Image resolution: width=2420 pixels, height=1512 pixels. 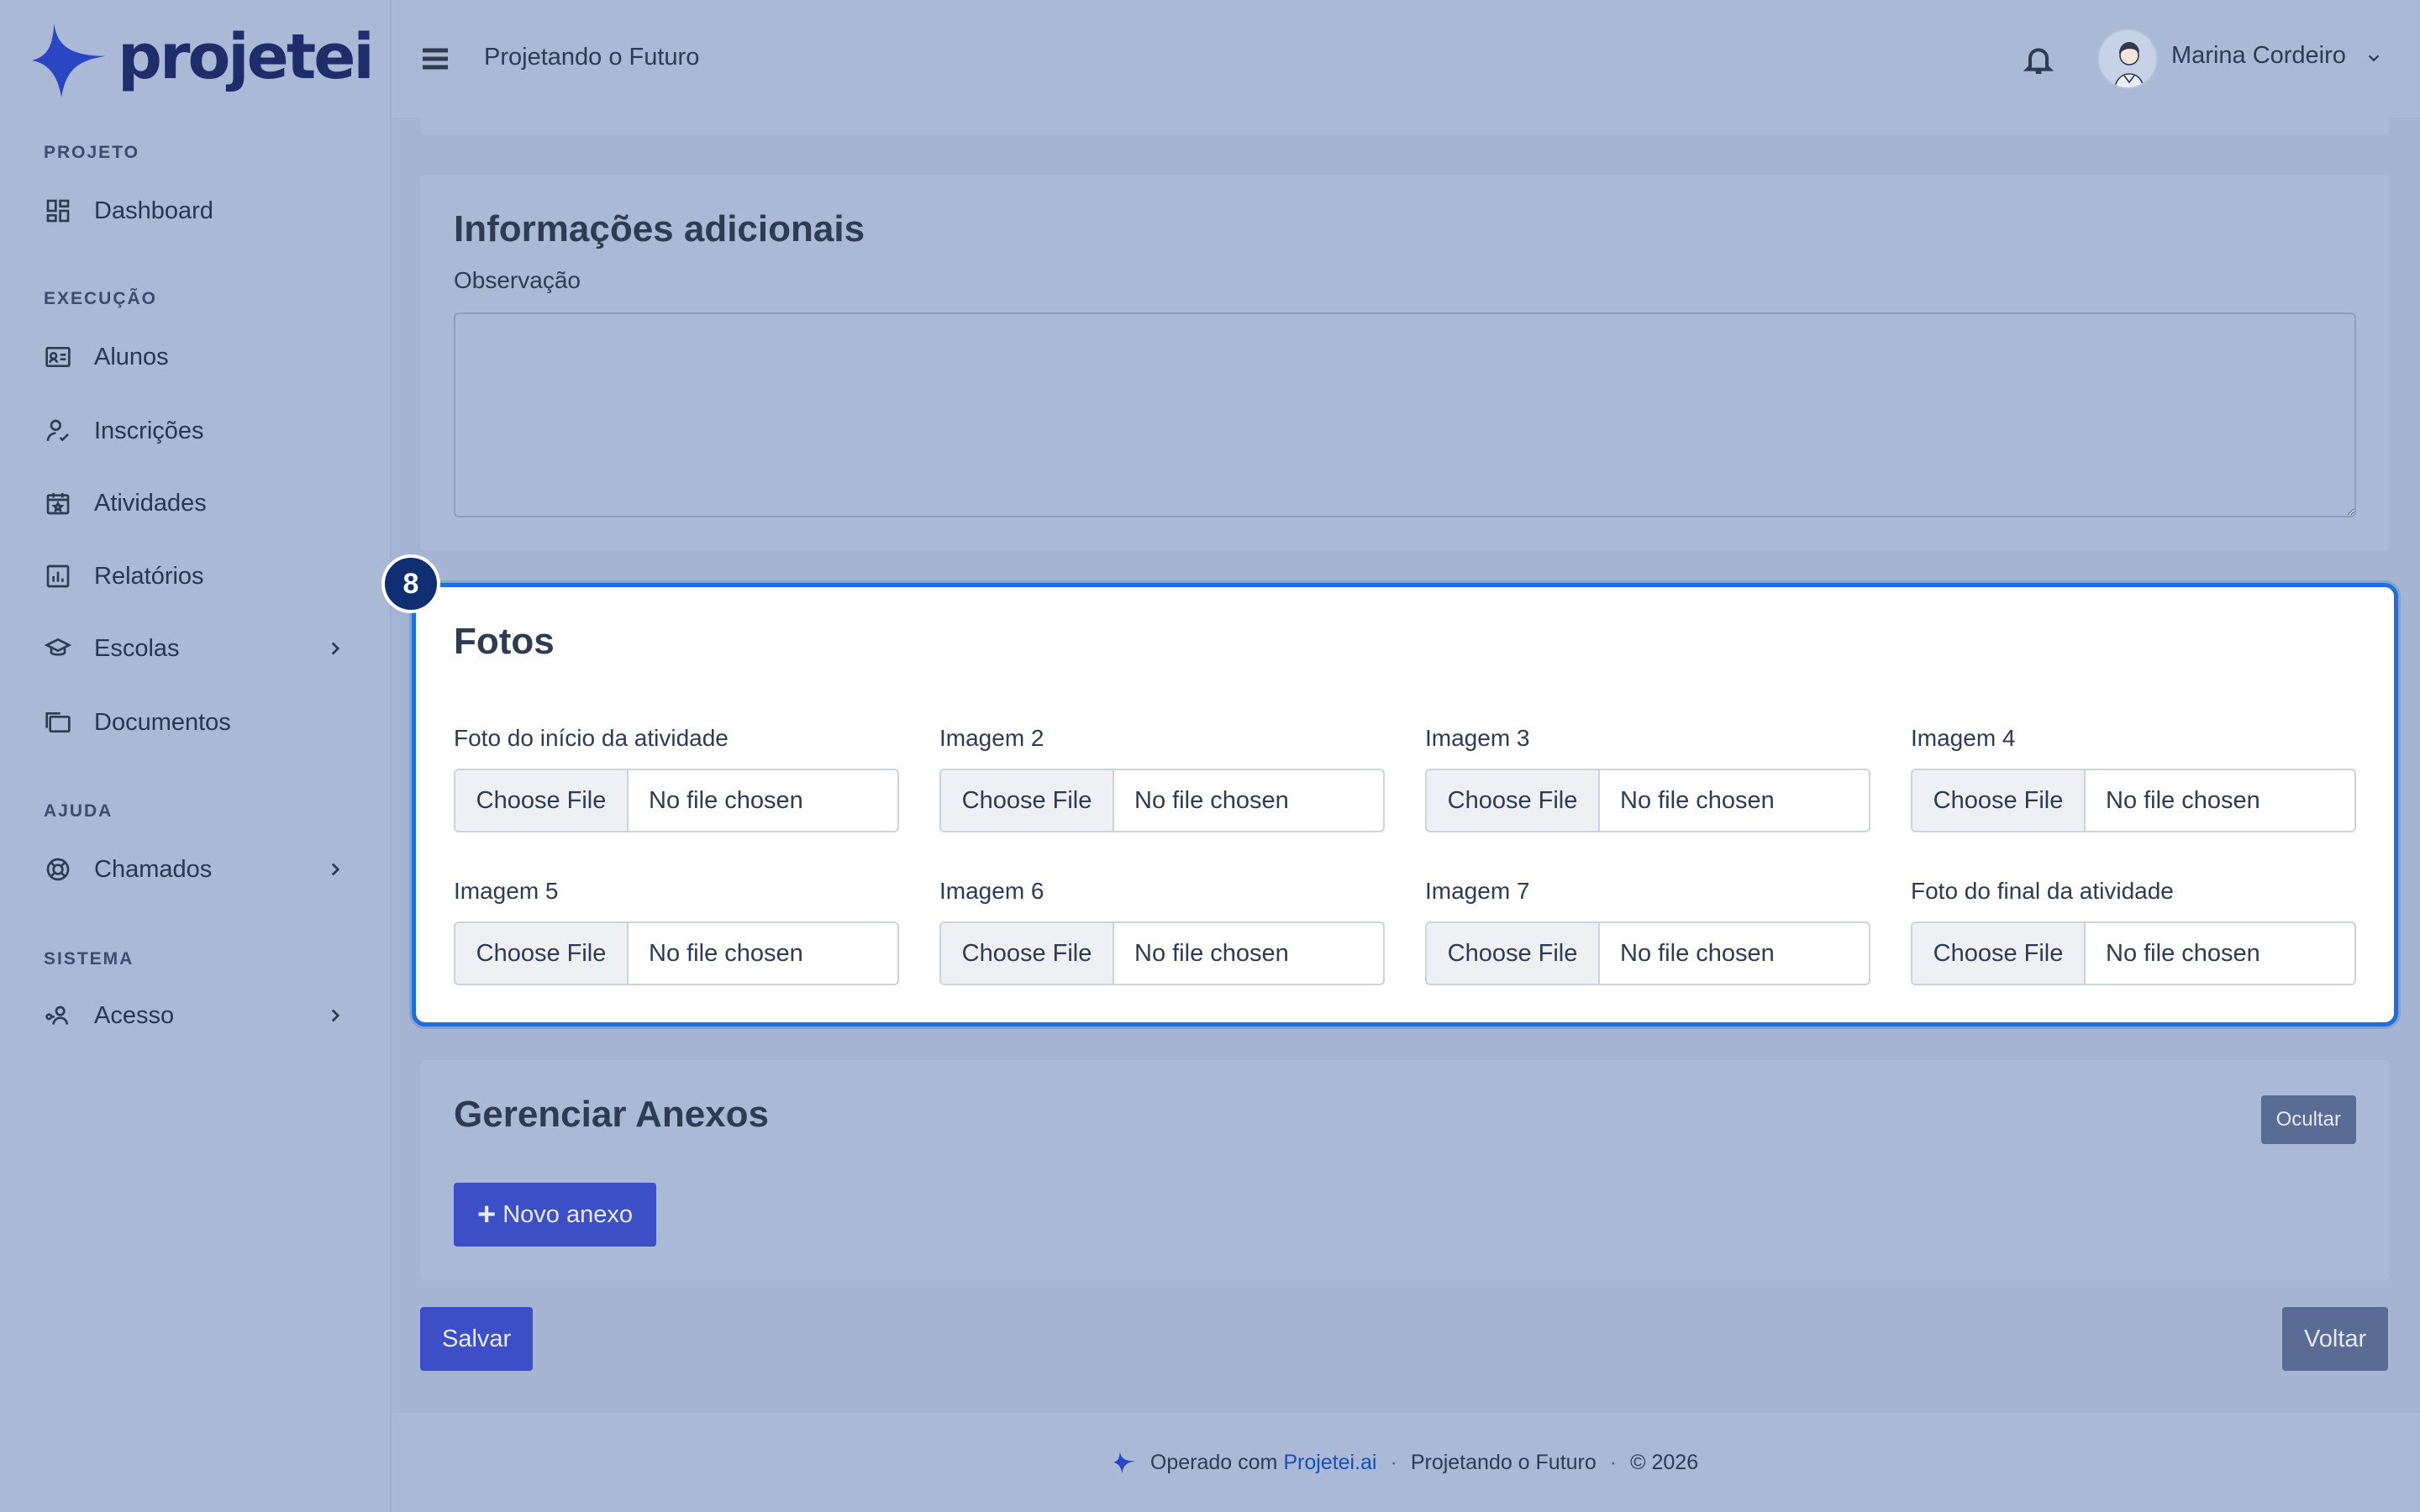 I want to click on hamburger-menu-icon, so click(x=435, y=59).